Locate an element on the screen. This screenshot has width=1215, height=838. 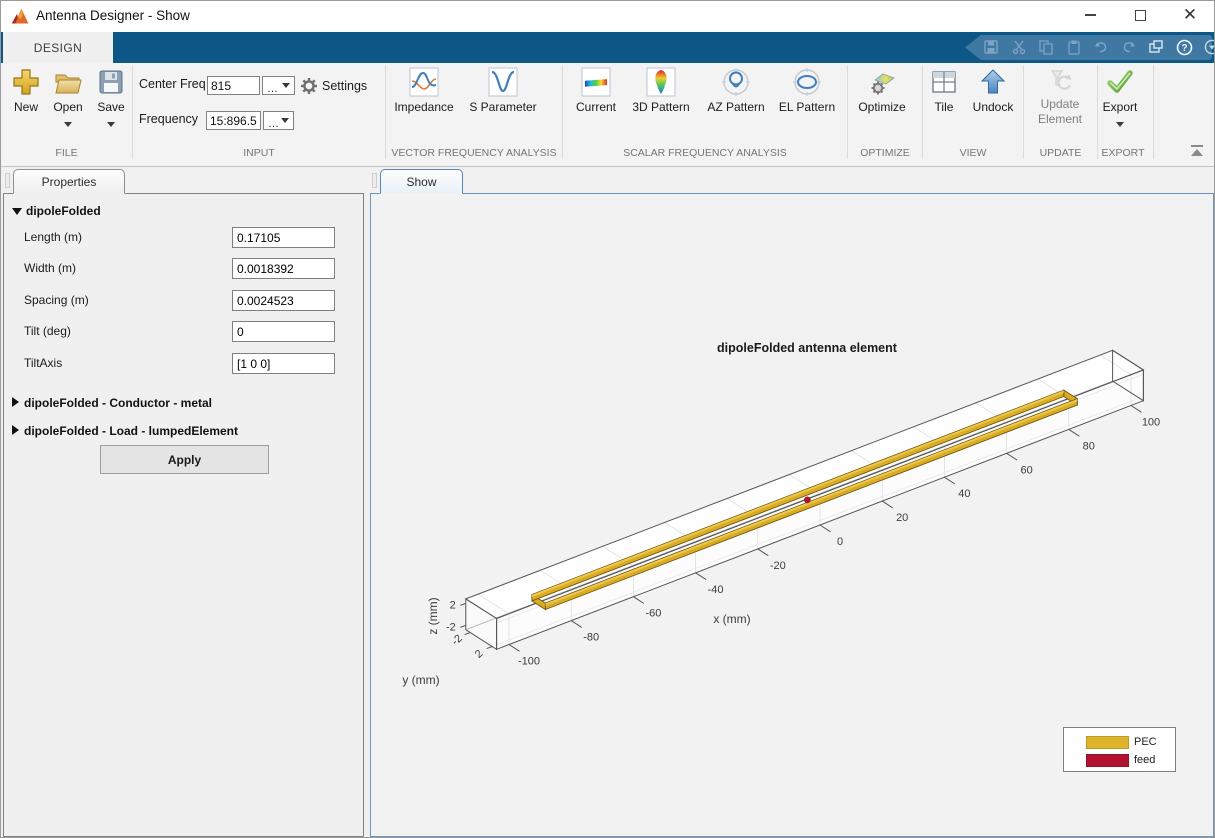
tiltaxis-input is located at coordinates (283, 363).